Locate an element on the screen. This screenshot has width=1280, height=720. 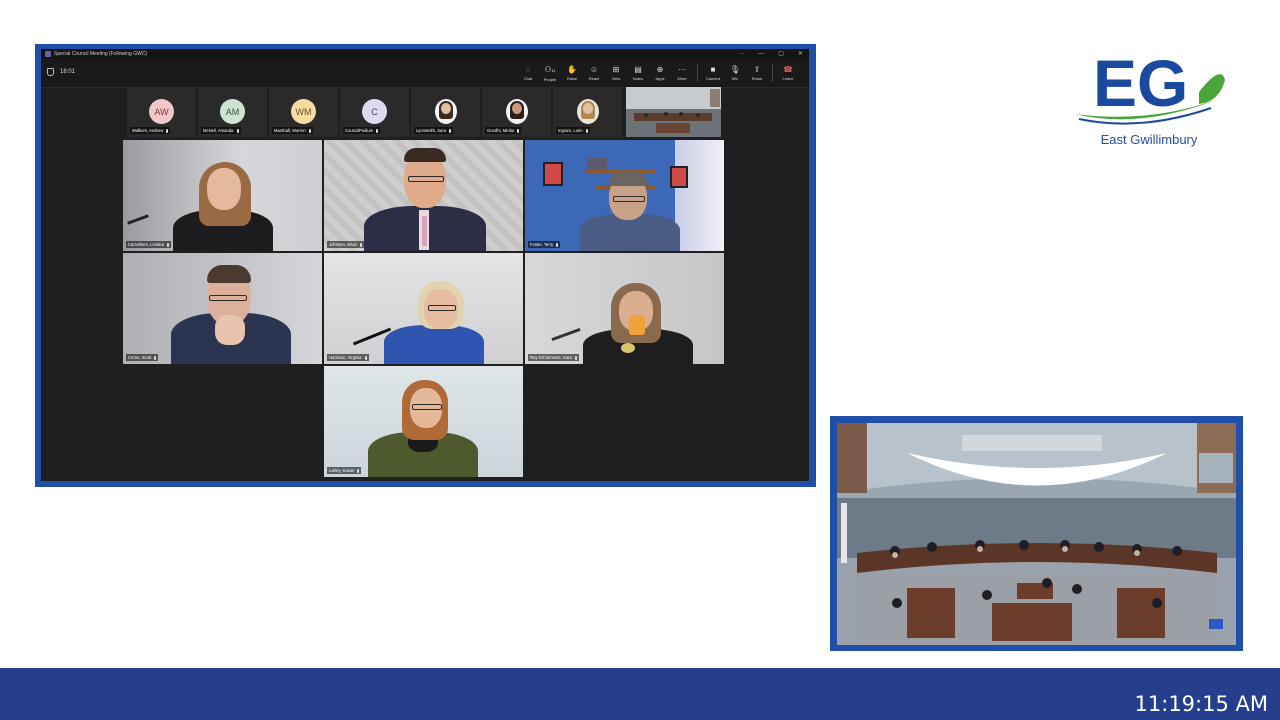
chat-label: Chat is located at coordinates (528, 78).